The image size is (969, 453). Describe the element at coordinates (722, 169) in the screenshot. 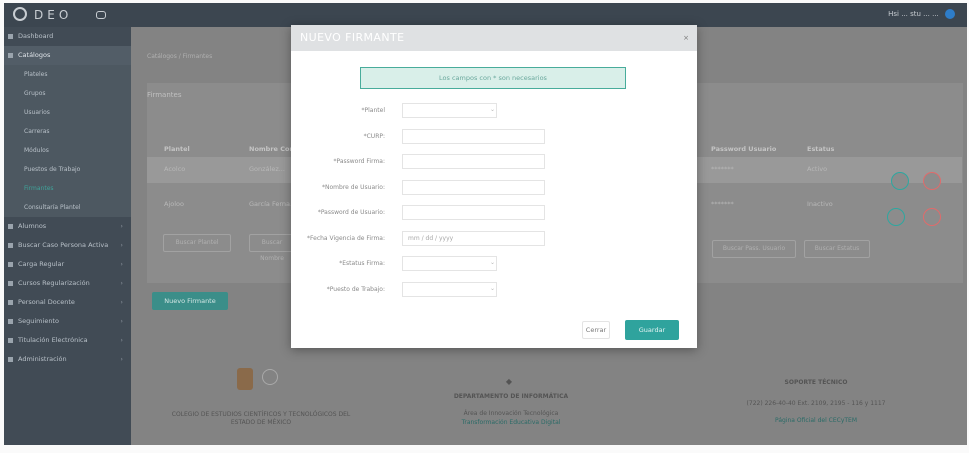

I see `cell-password: *******` at that location.